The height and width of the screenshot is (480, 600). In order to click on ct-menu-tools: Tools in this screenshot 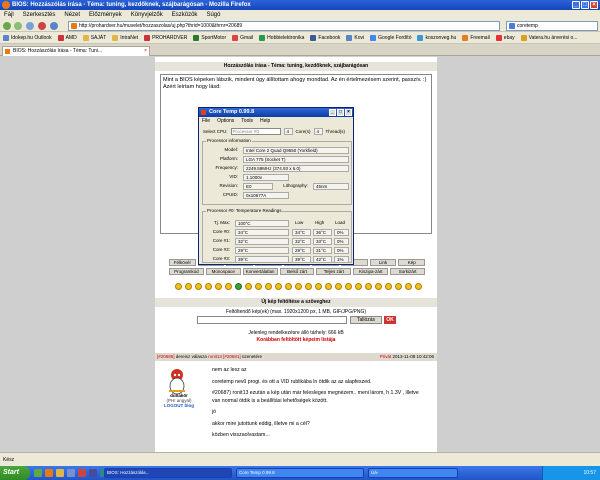, I will do `click(247, 121)`.